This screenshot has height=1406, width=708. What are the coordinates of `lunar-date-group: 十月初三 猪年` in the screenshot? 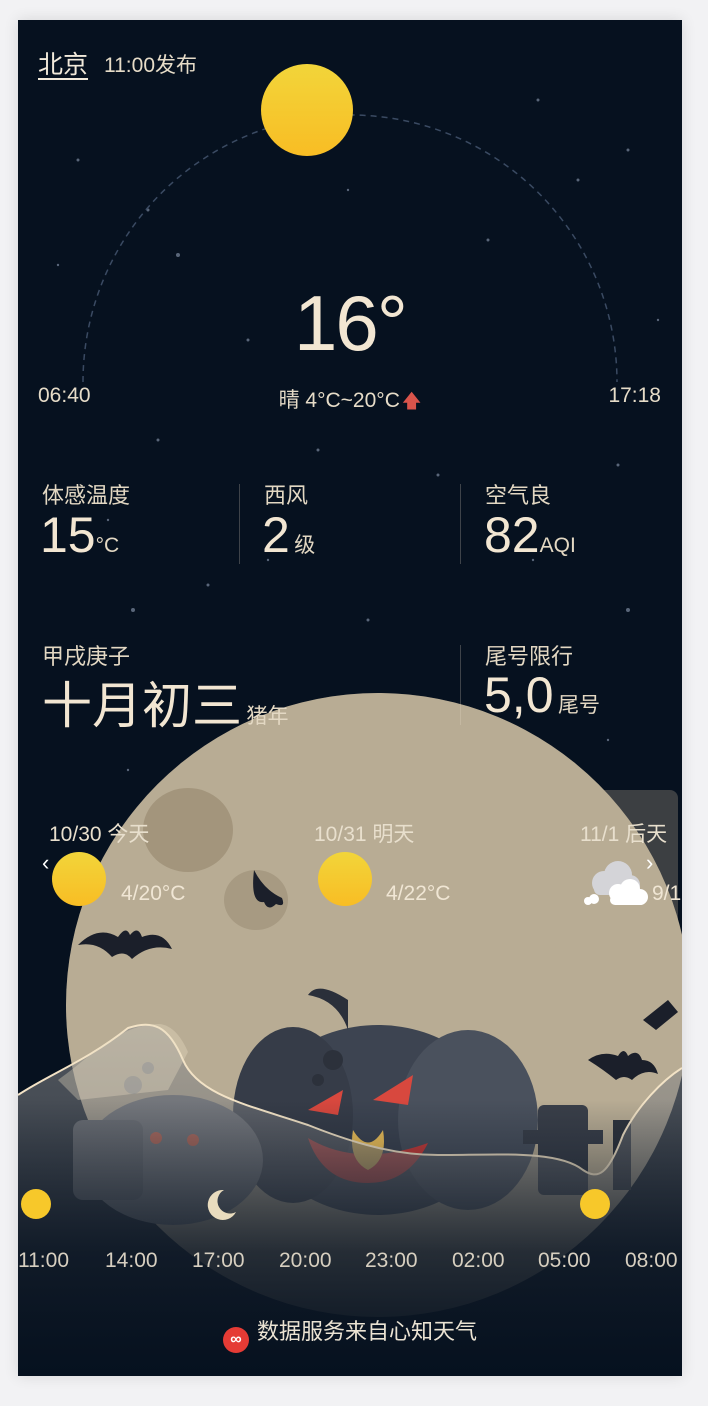 It's located at (165, 702).